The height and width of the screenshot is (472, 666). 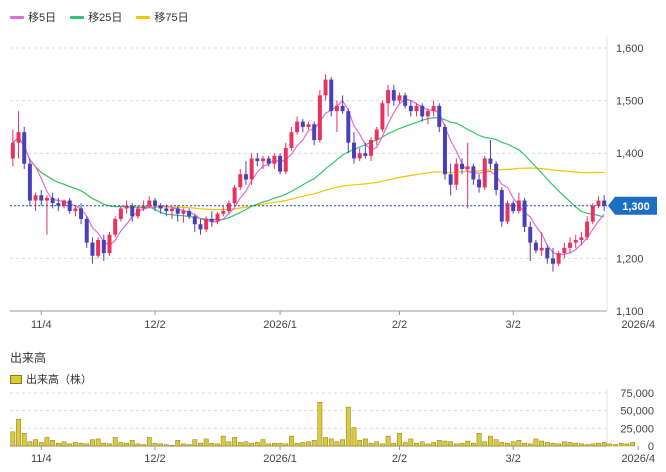 I want to click on volume-panel-title: 出来高, so click(x=28, y=358).